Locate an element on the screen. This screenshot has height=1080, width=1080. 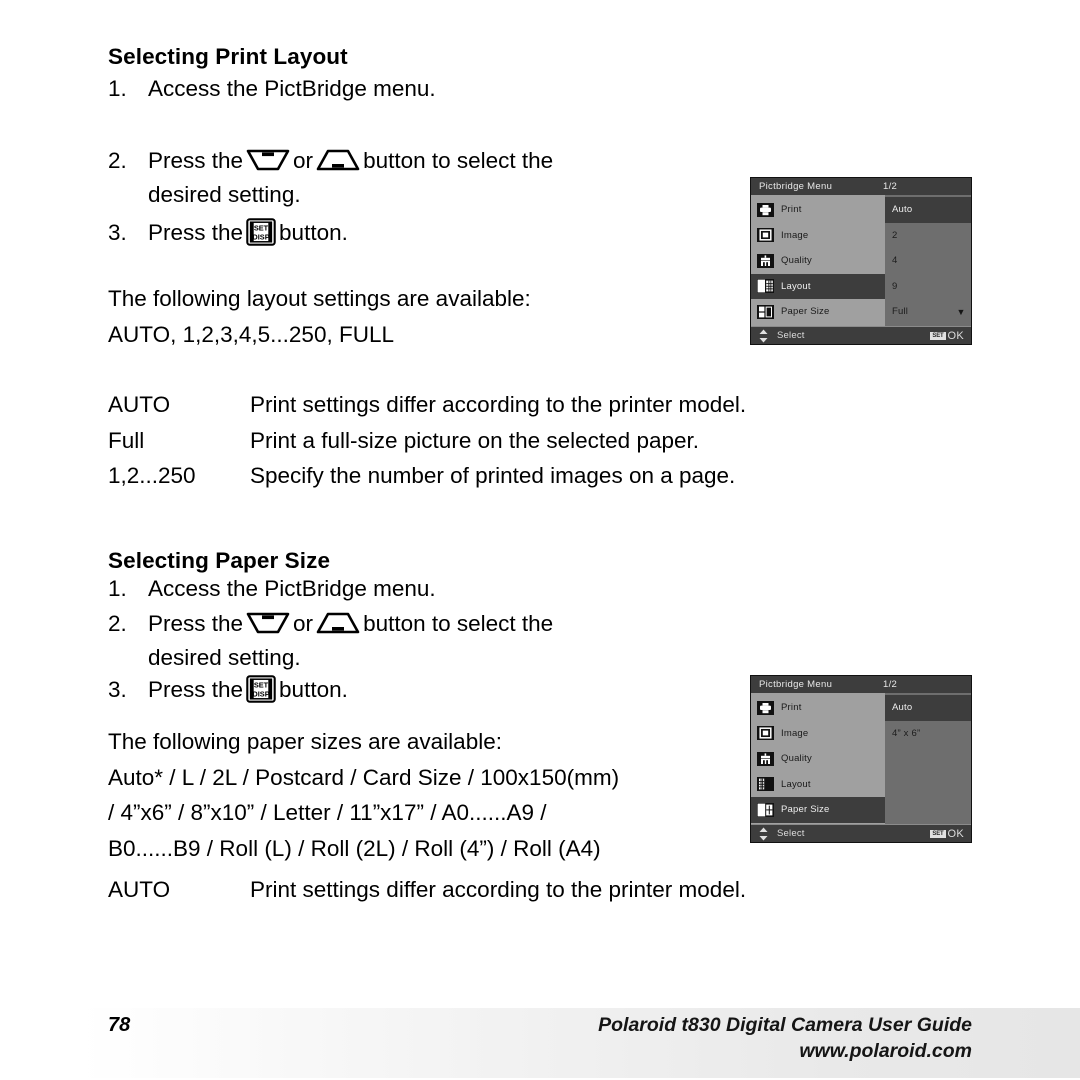
lcd-menu-label: Print is located at coordinates (791, 210).